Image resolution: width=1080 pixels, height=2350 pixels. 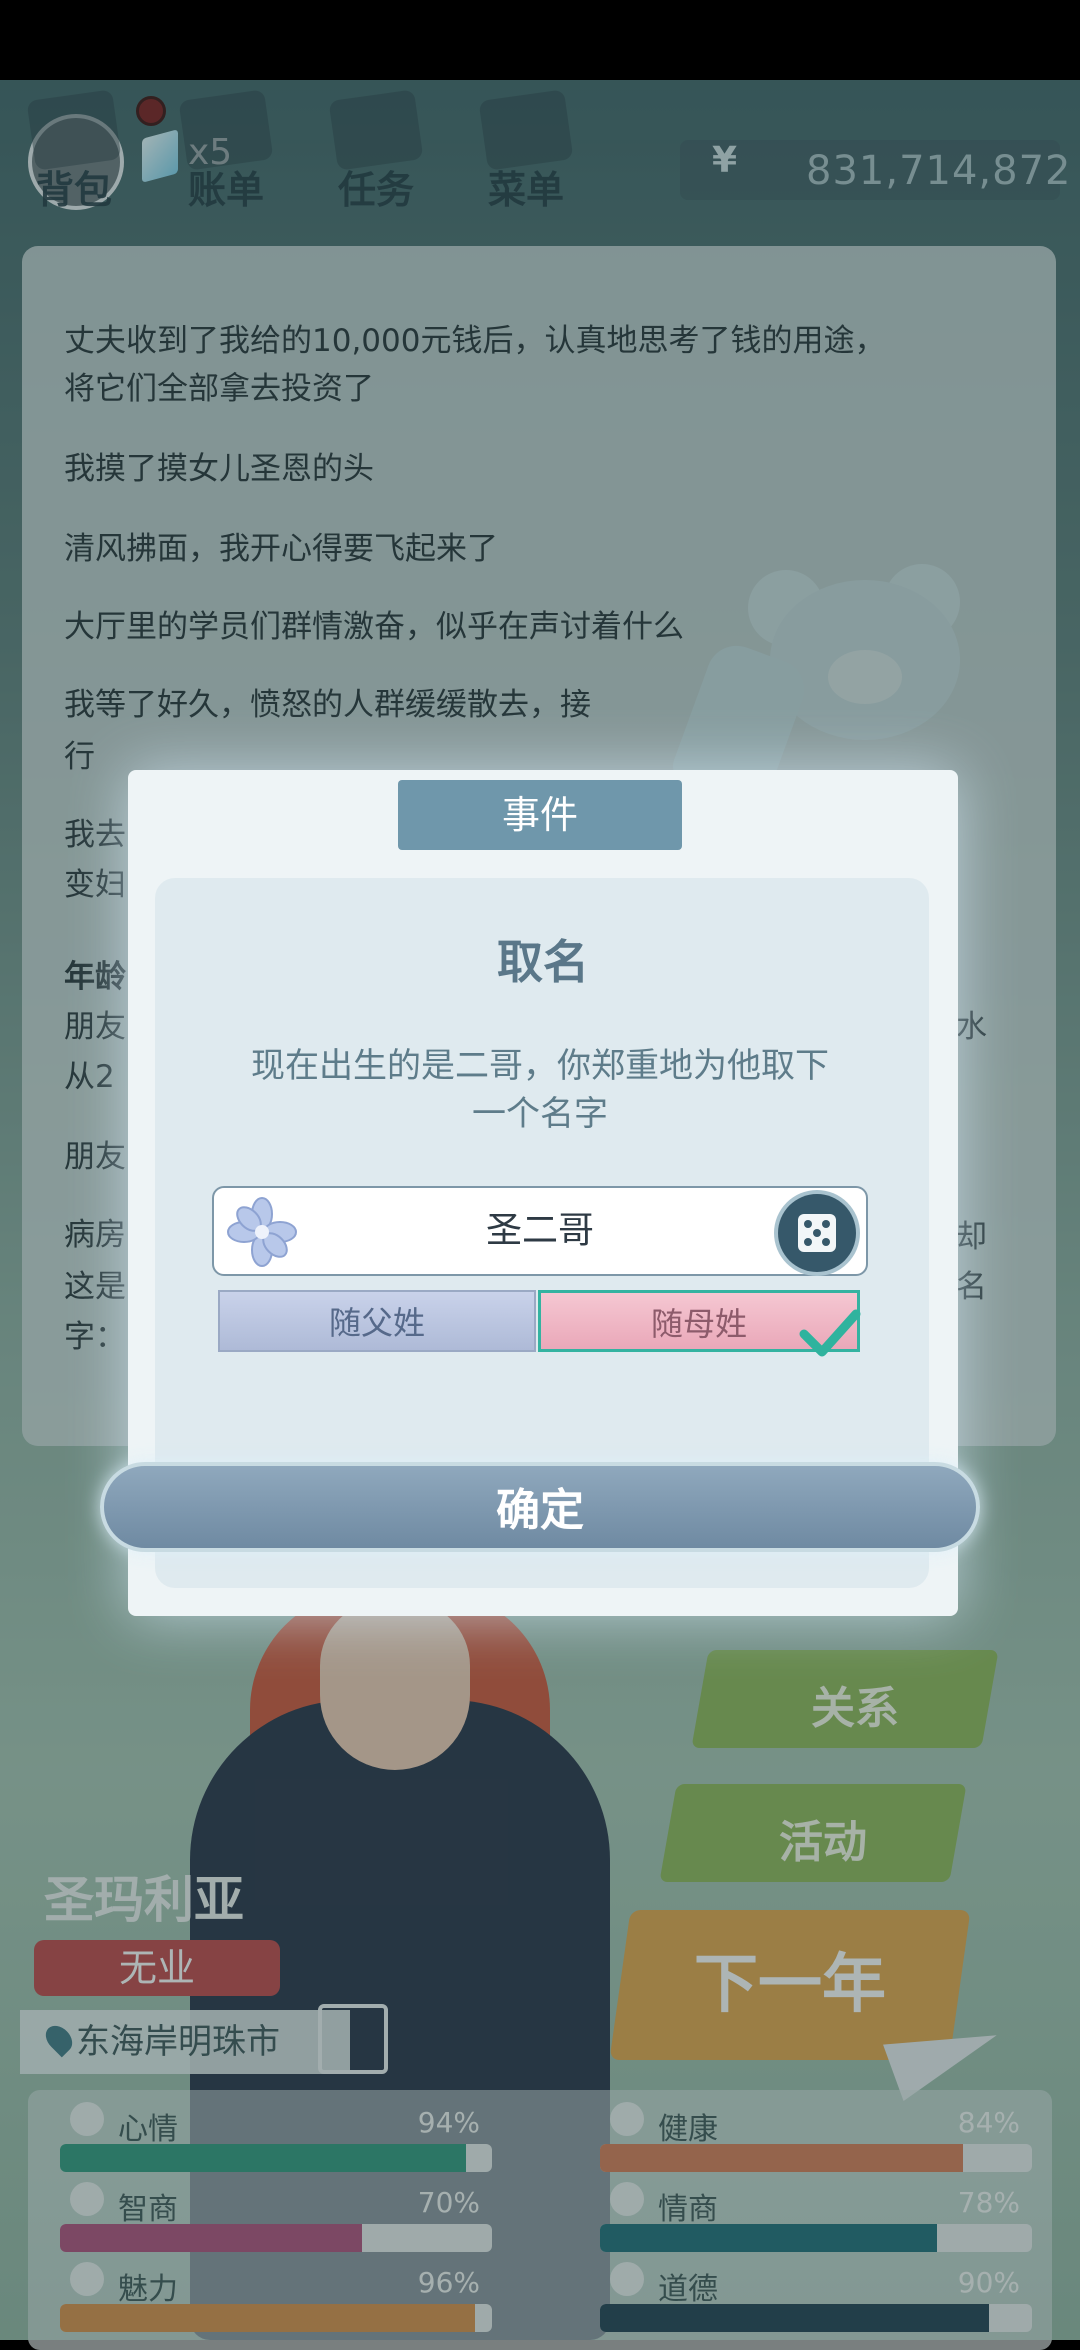 I want to click on description-line: 现在出生的是二哥，你郑重地为他取下, so click(x=540, y=1066).